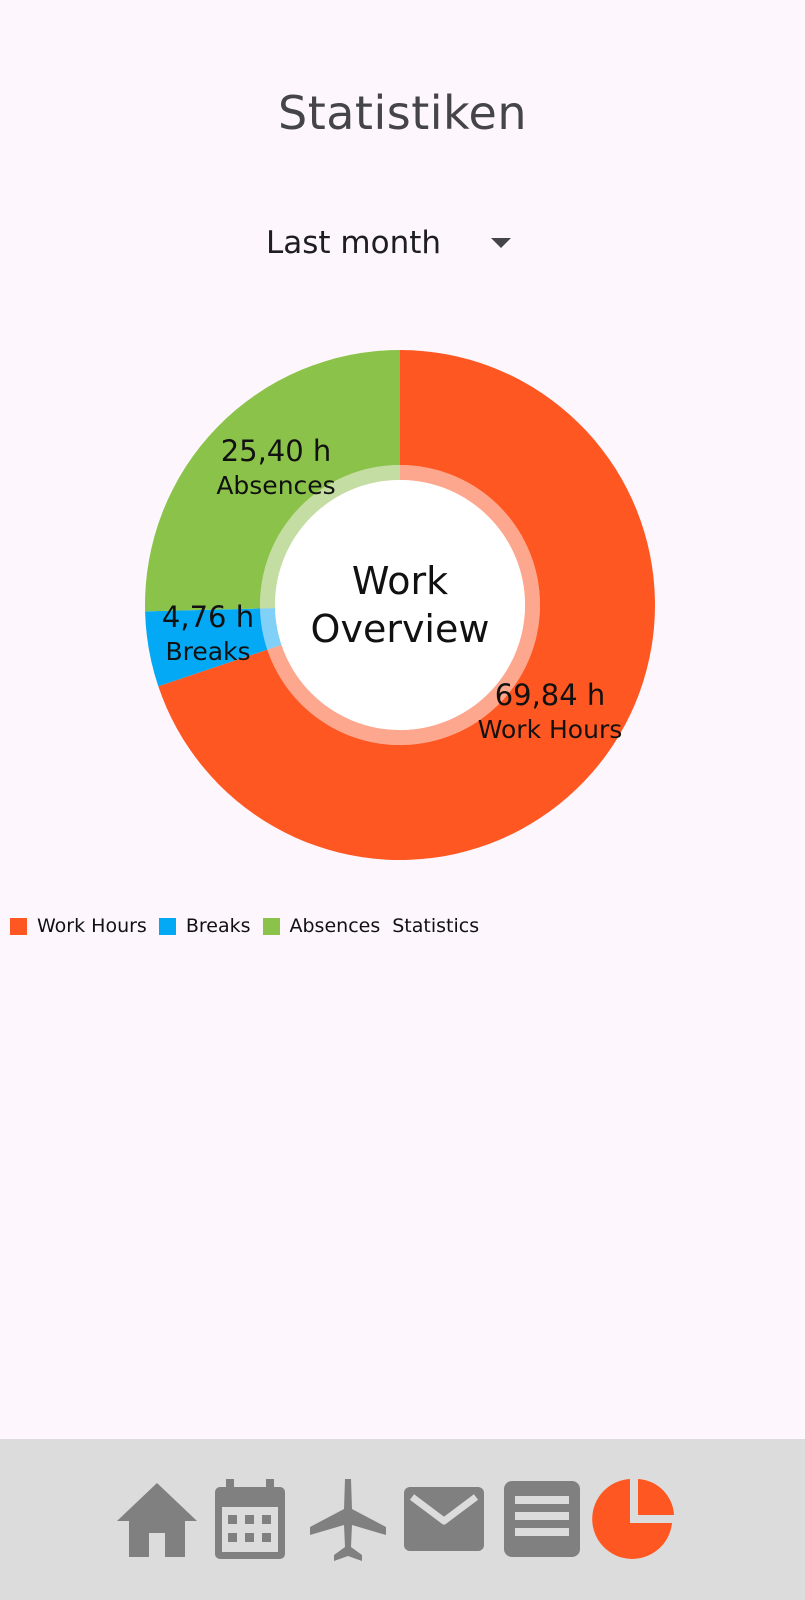 The height and width of the screenshot is (1600, 805). What do you see at coordinates (18, 926) in the screenshot?
I see `legend-swatch-work-hours` at bounding box center [18, 926].